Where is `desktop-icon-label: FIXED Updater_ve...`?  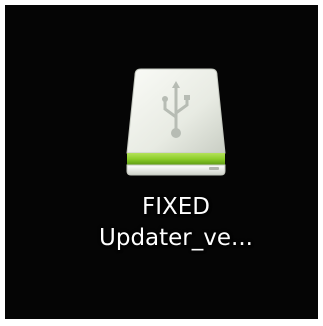 desktop-icon-label: FIXED Updater_ve... is located at coordinates (176, 223).